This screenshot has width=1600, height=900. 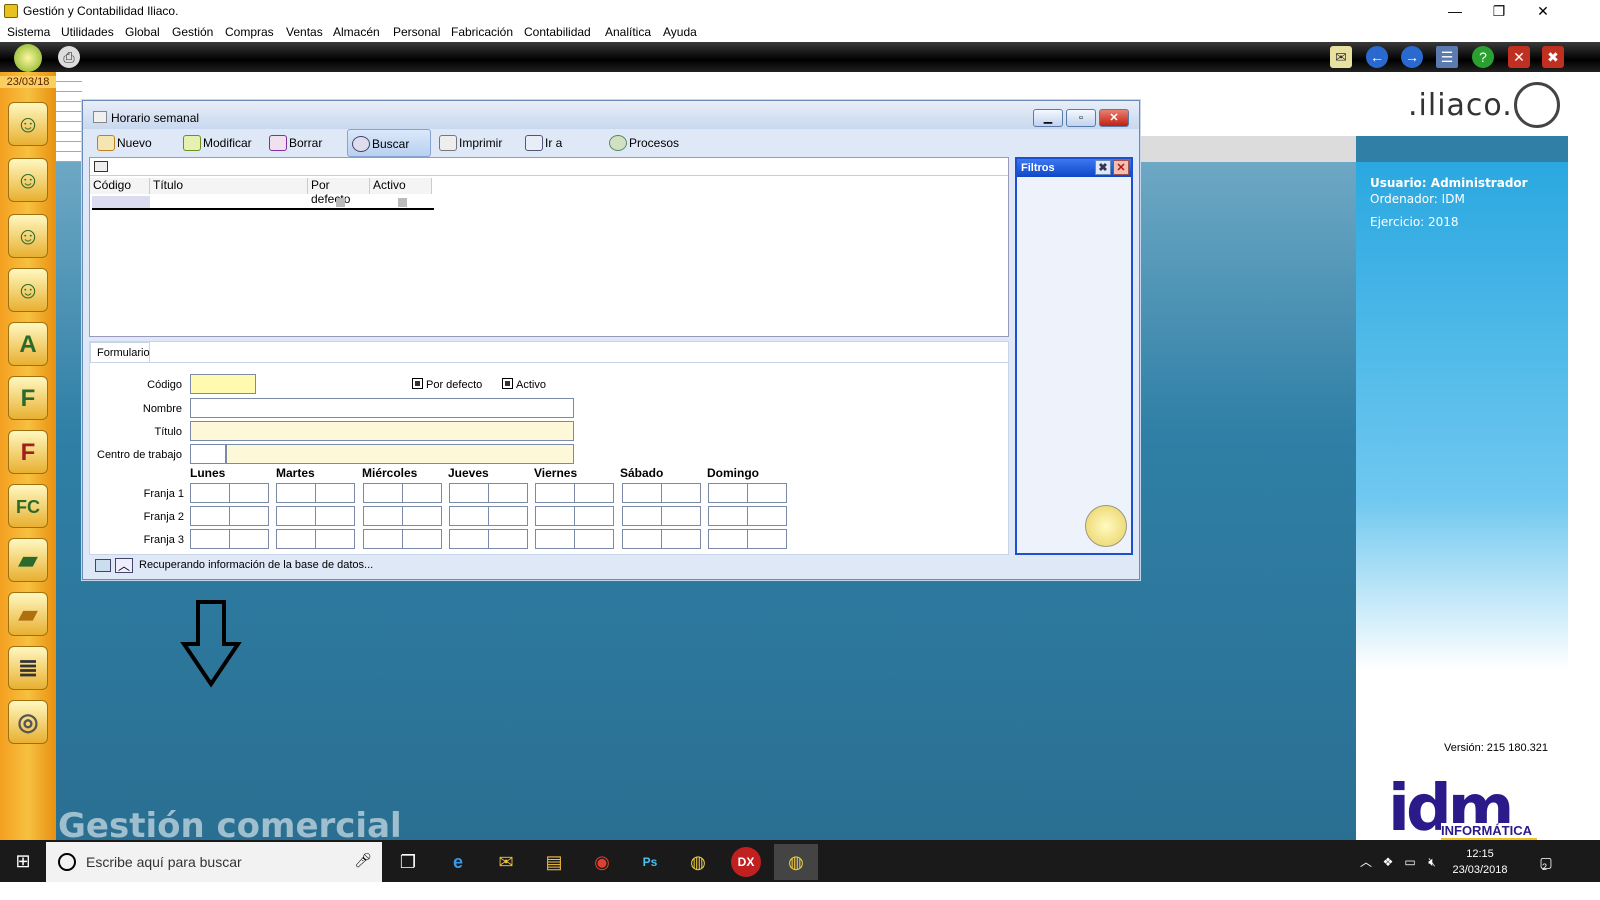 What do you see at coordinates (1388, 862) in the screenshot?
I see `dropbox-icon: ❖` at bounding box center [1388, 862].